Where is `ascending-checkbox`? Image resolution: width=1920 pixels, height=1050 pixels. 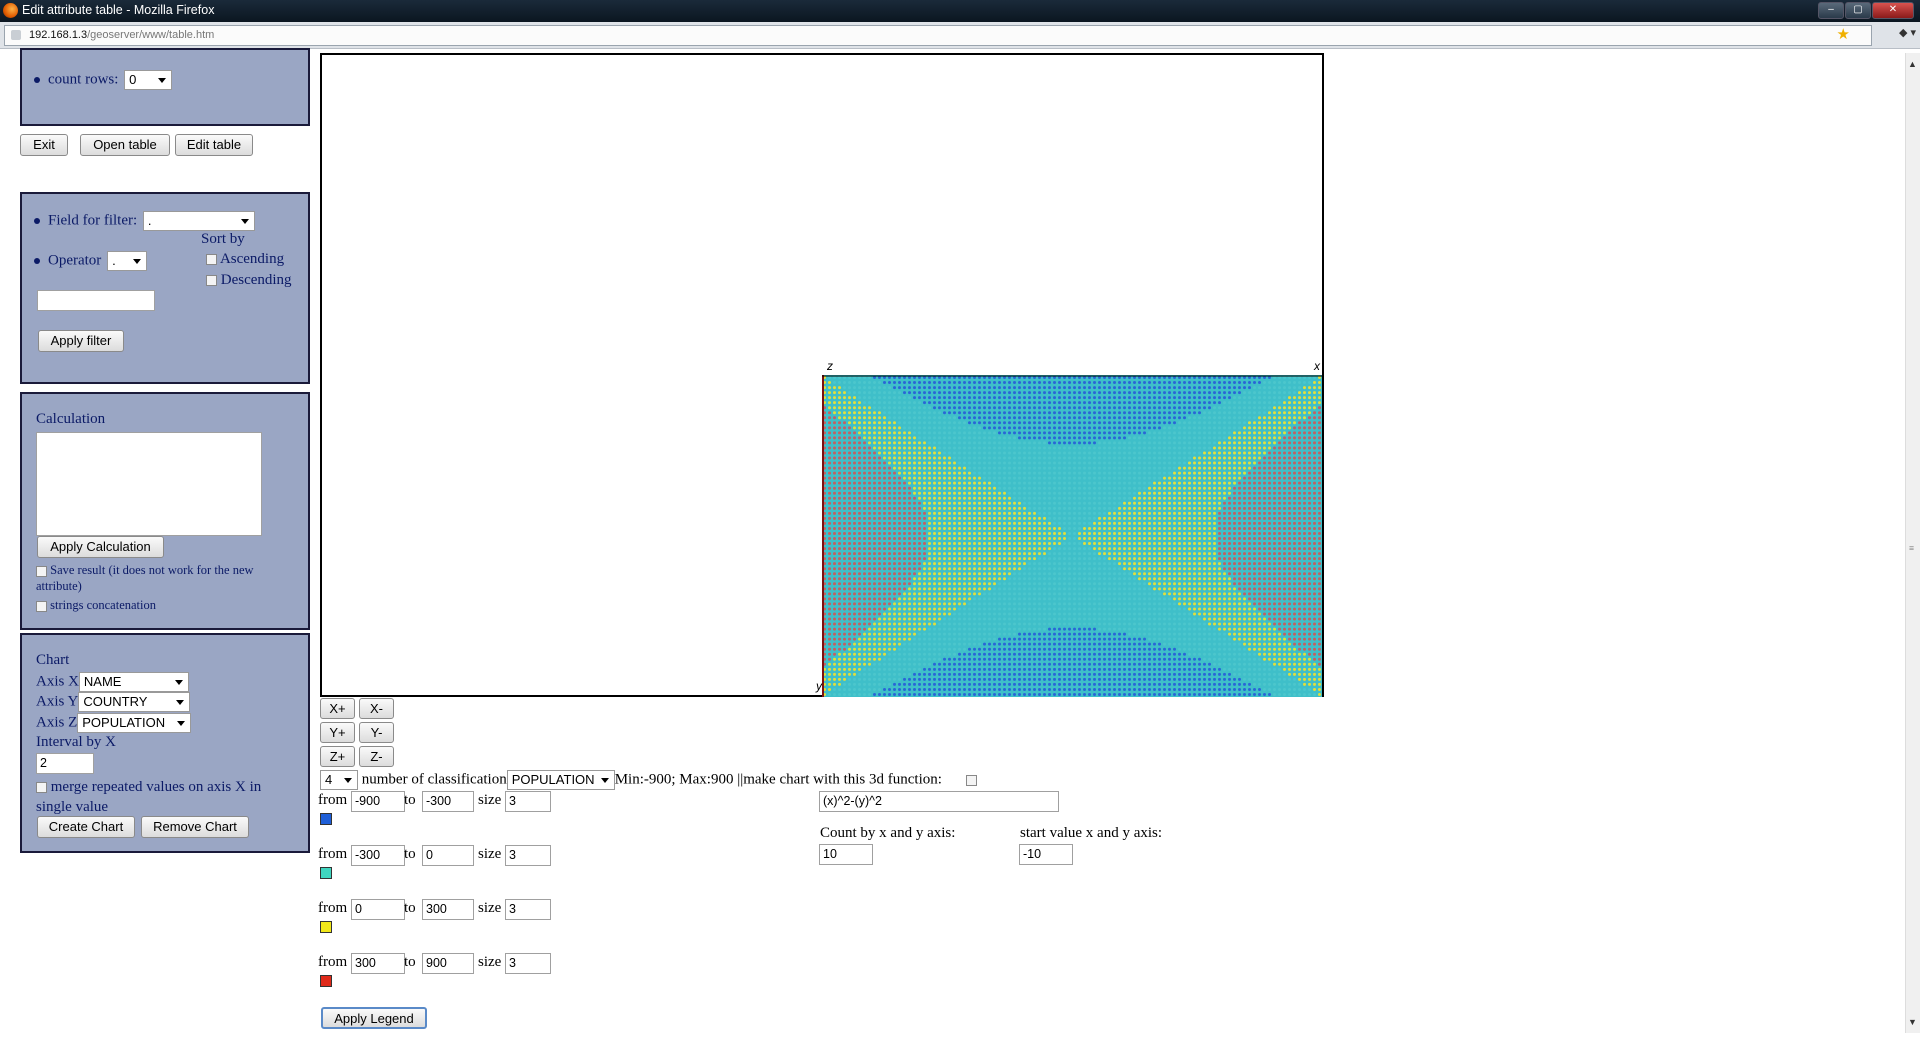 ascending-checkbox is located at coordinates (211, 260).